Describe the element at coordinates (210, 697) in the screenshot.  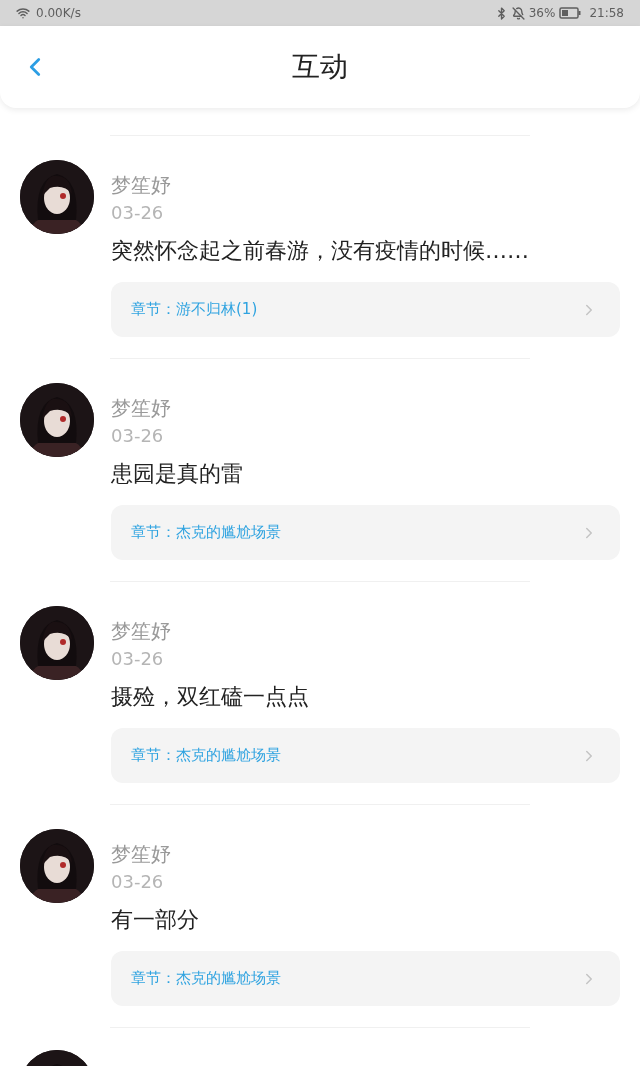
I see `comment-text: 摄殓，双红磕一点点` at that location.